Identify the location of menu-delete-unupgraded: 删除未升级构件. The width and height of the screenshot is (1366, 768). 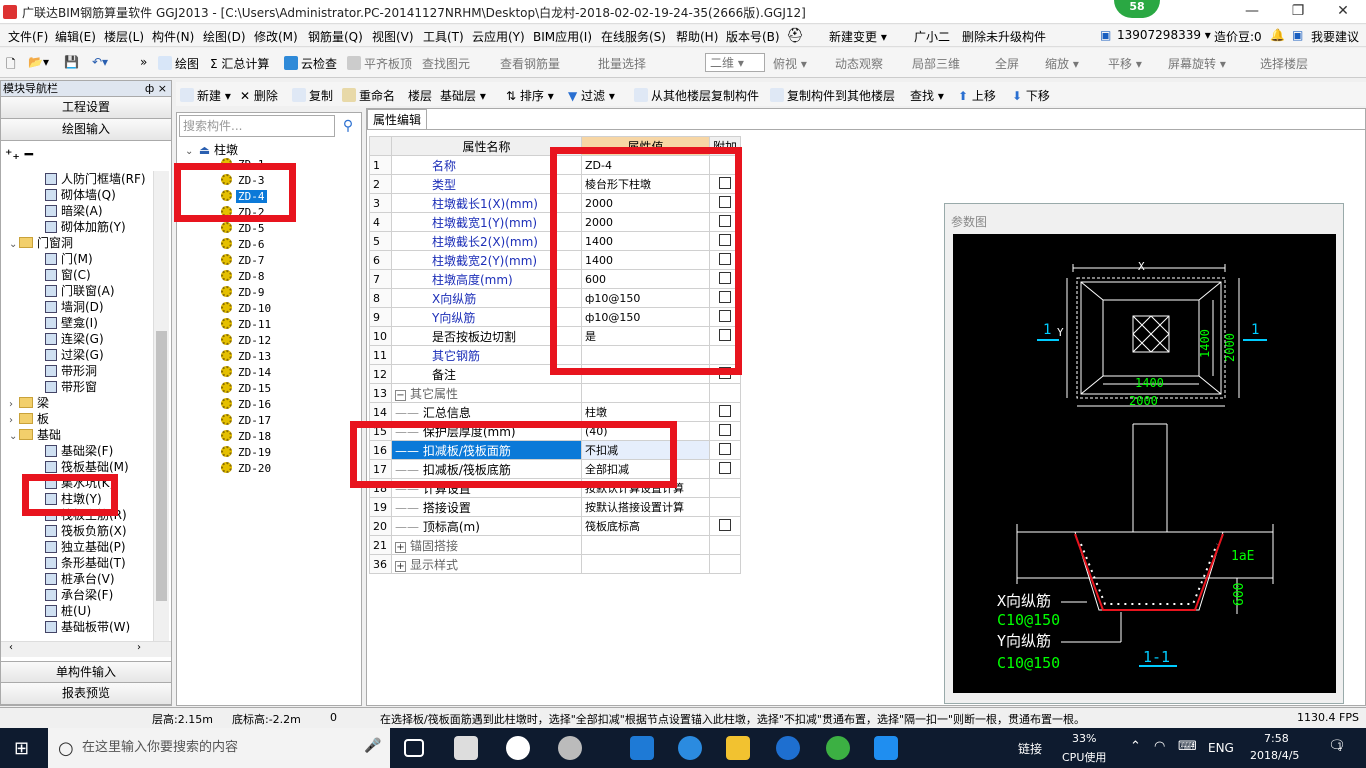
(1004, 36).